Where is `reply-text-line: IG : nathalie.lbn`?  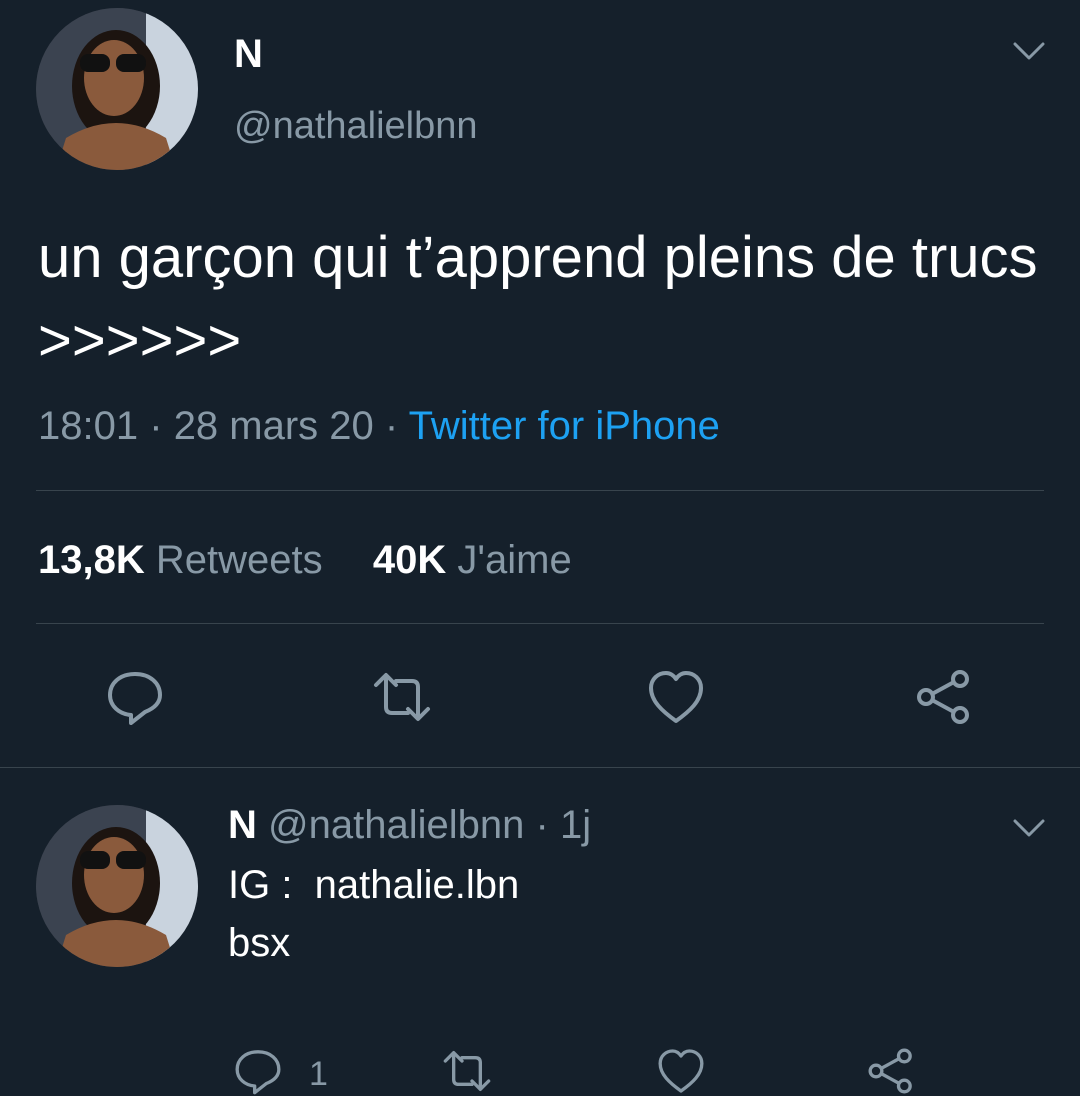 reply-text-line: IG : nathalie.lbn is located at coordinates (374, 885).